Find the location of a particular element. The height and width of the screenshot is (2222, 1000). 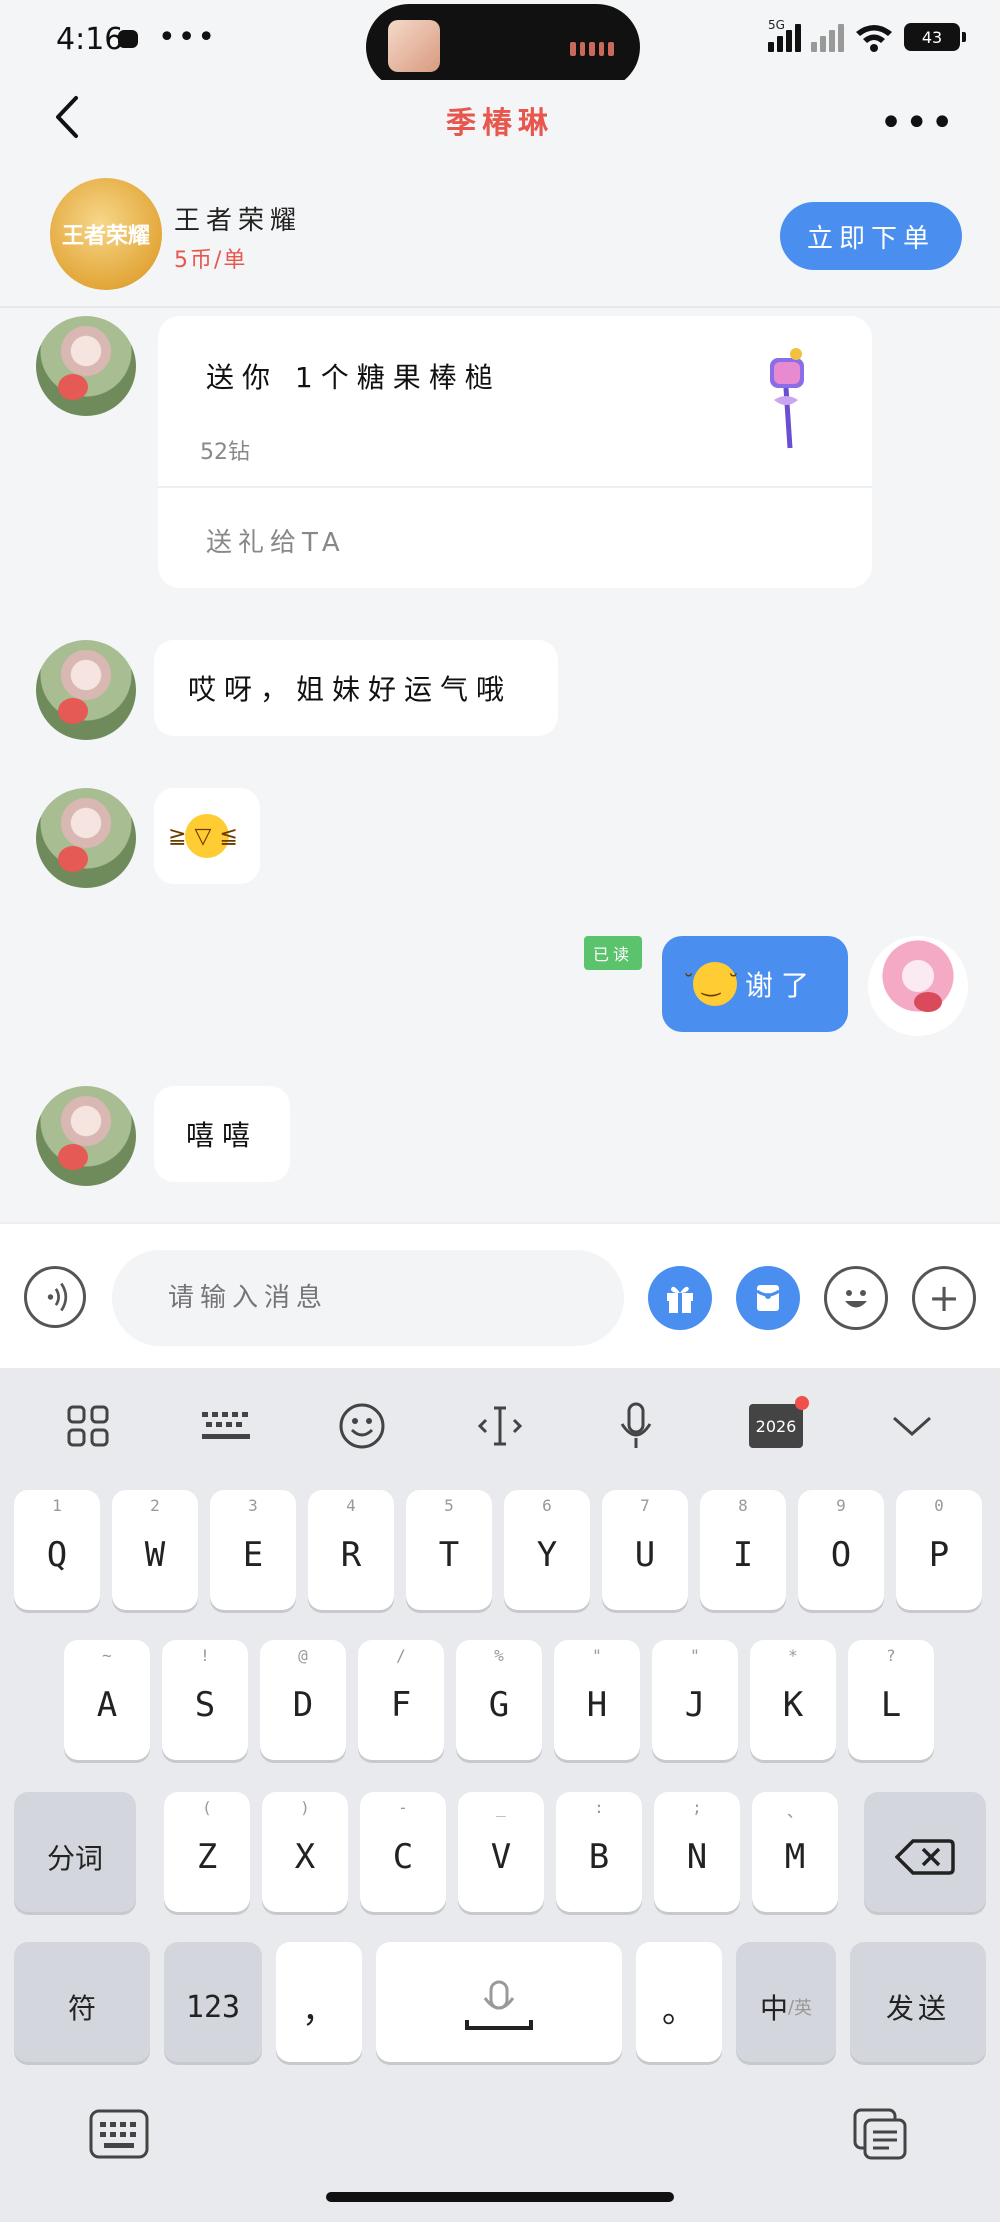

fenci-key: 分词 is located at coordinates (75, 1852).